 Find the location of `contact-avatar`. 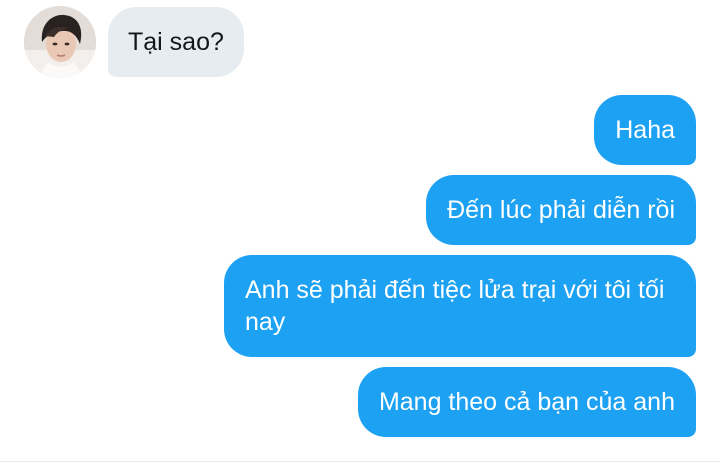

contact-avatar is located at coordinates (60, 42).